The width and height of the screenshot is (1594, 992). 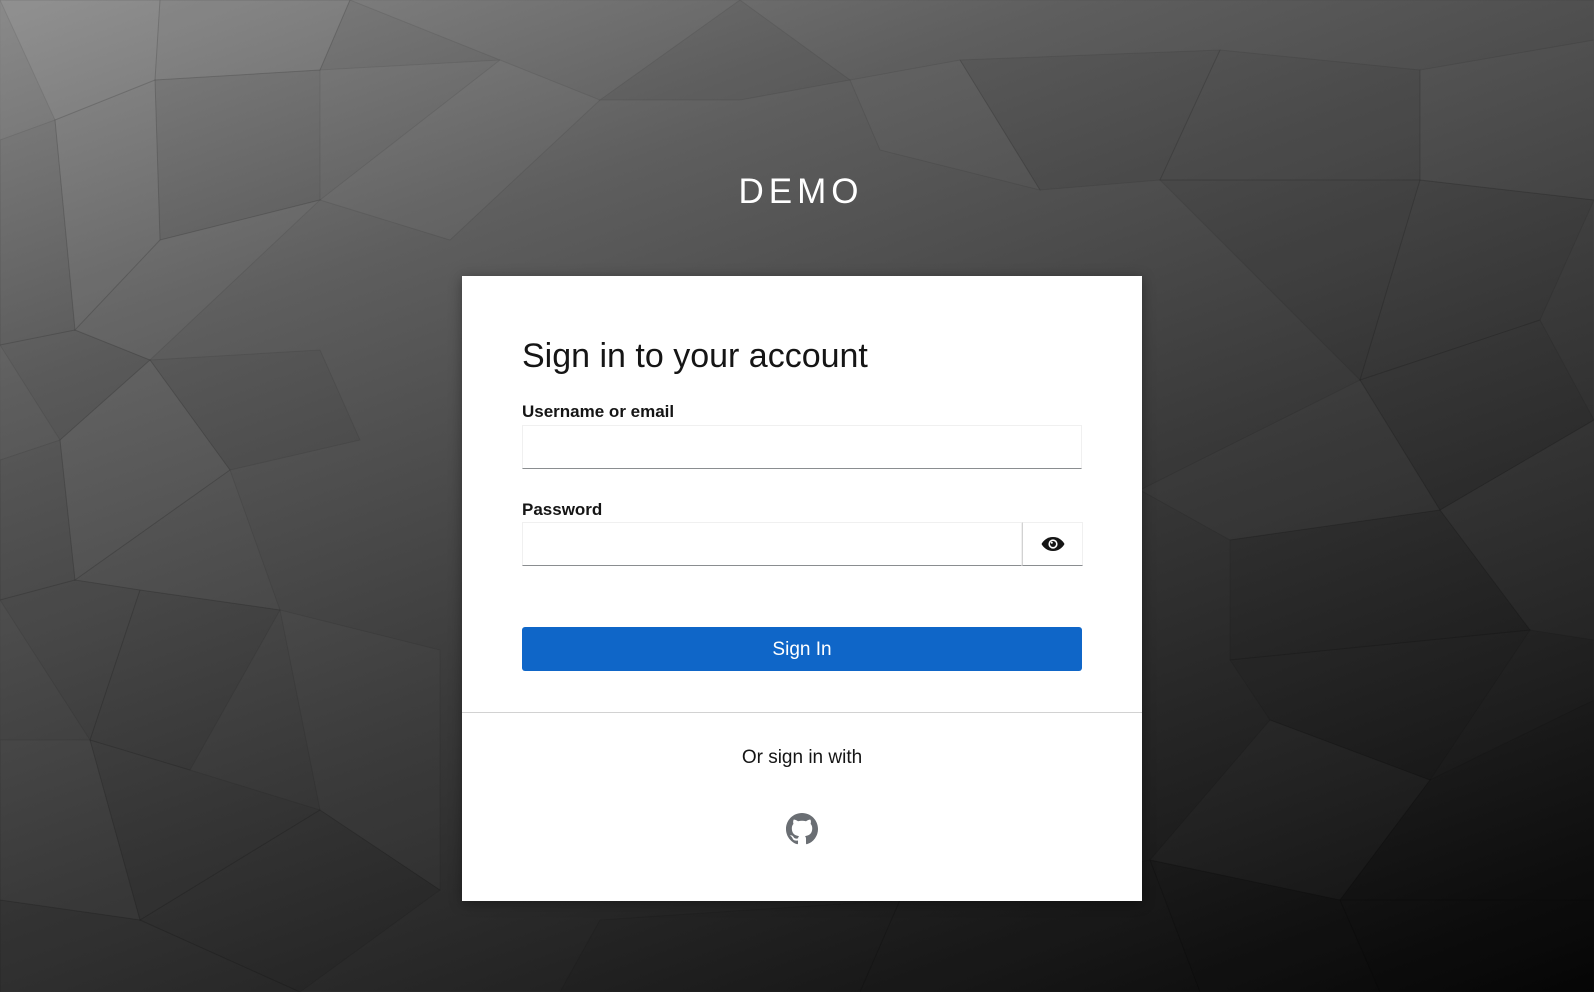 I want to click on username-field, so click(x=802, y=447).